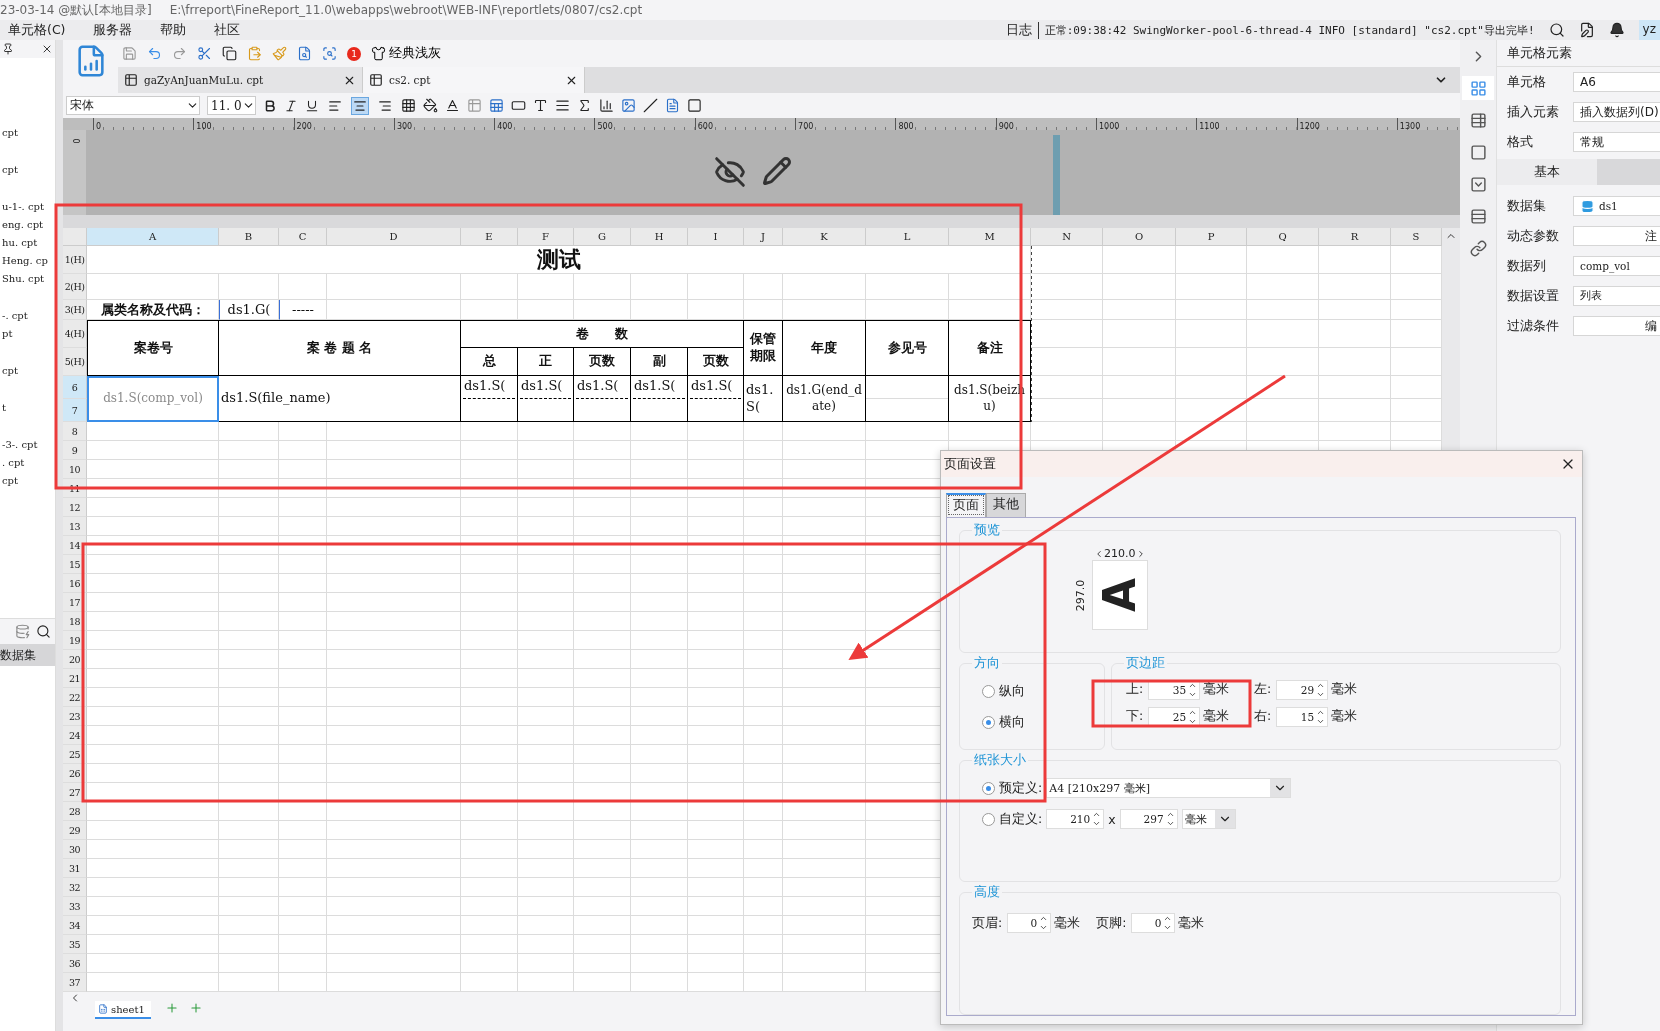 This screenshot has width=1660, height=1031. Describe the element at coordinates (75, 868) in the screenshot. I see `row-header: 31` at that location.